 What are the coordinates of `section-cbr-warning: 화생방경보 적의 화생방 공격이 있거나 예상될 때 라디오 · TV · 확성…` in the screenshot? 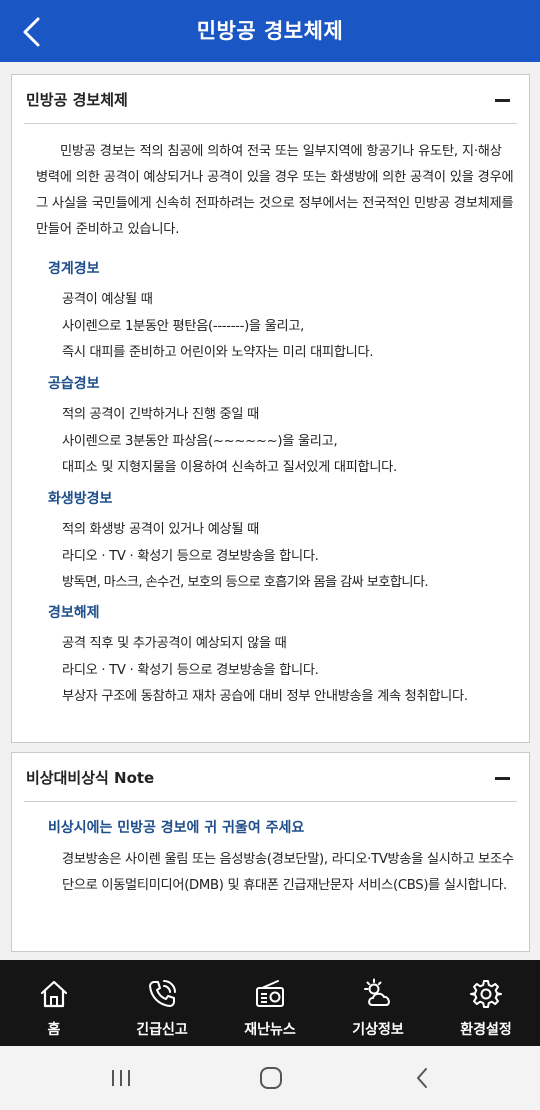 It's located at (282, 541).